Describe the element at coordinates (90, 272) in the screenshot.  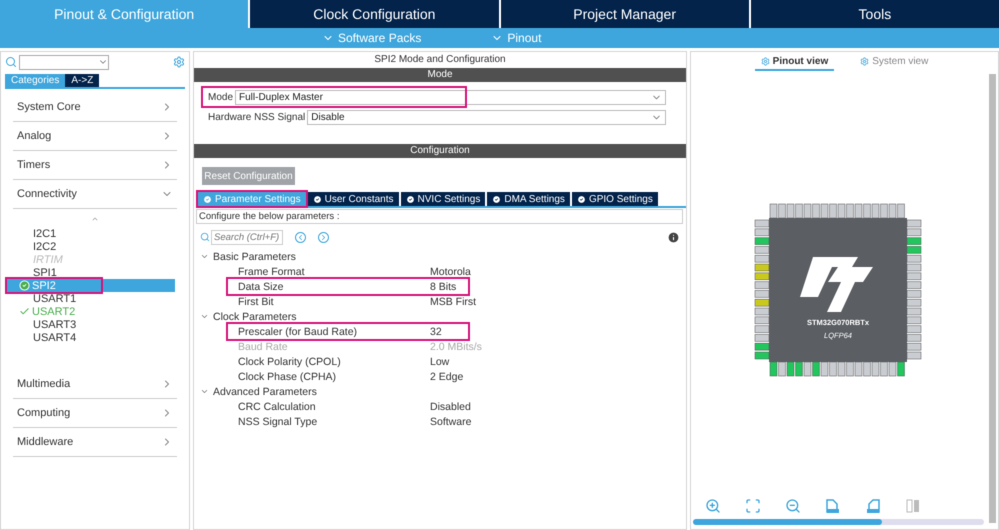
I see `peripheral-item: SPI1` at that location.